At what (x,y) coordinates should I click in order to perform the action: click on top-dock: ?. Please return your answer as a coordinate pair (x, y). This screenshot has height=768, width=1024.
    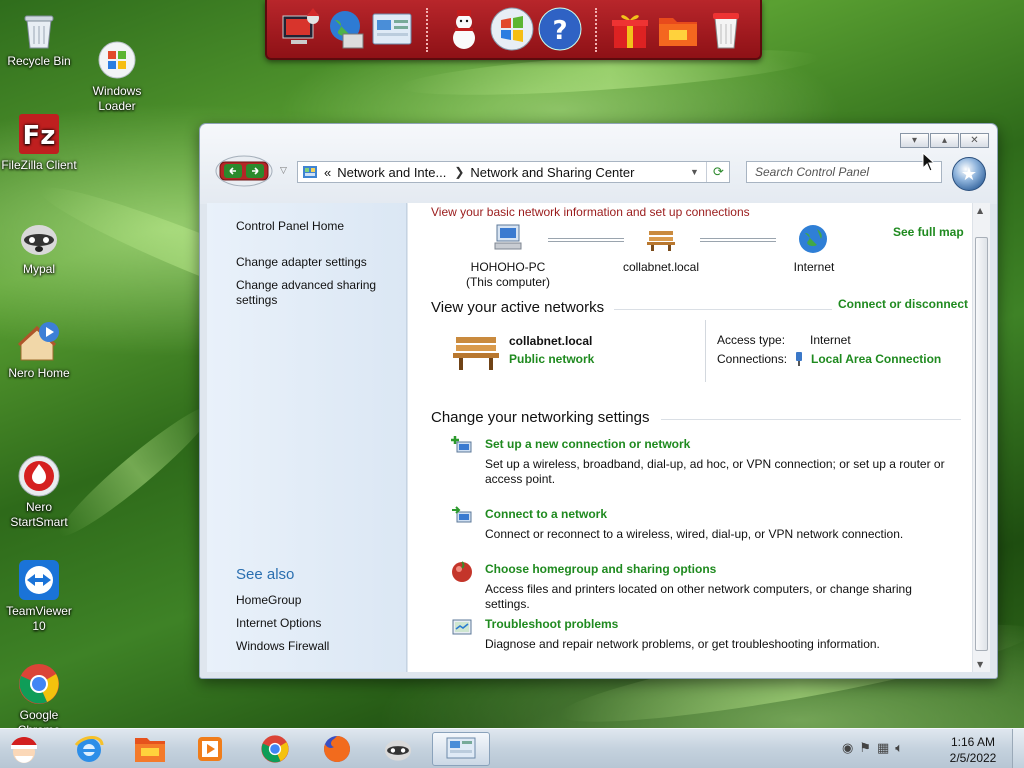
    Looking at the image, I should click on (513, 30).